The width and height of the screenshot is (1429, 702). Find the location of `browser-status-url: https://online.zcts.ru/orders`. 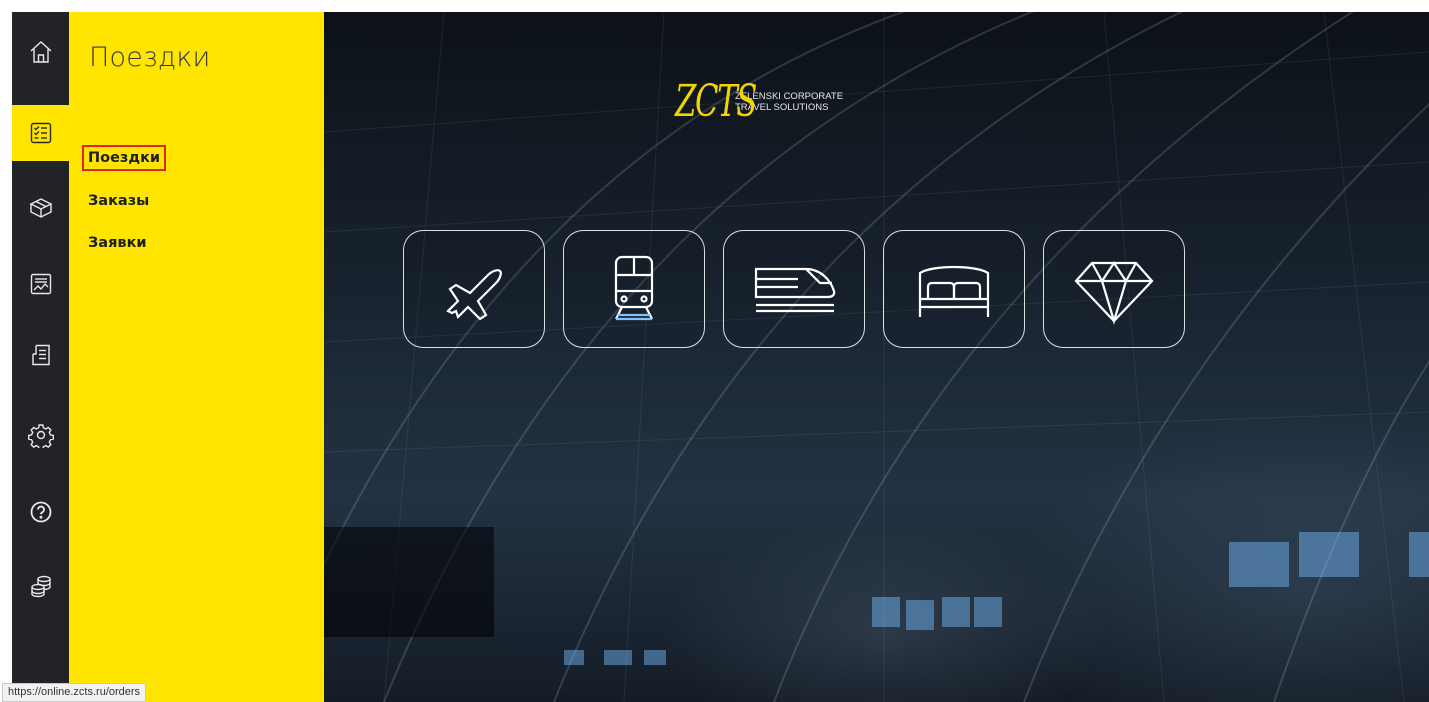

browser-status-url: https://online.zcts.ru/orders is located at coordinates (74, 692).